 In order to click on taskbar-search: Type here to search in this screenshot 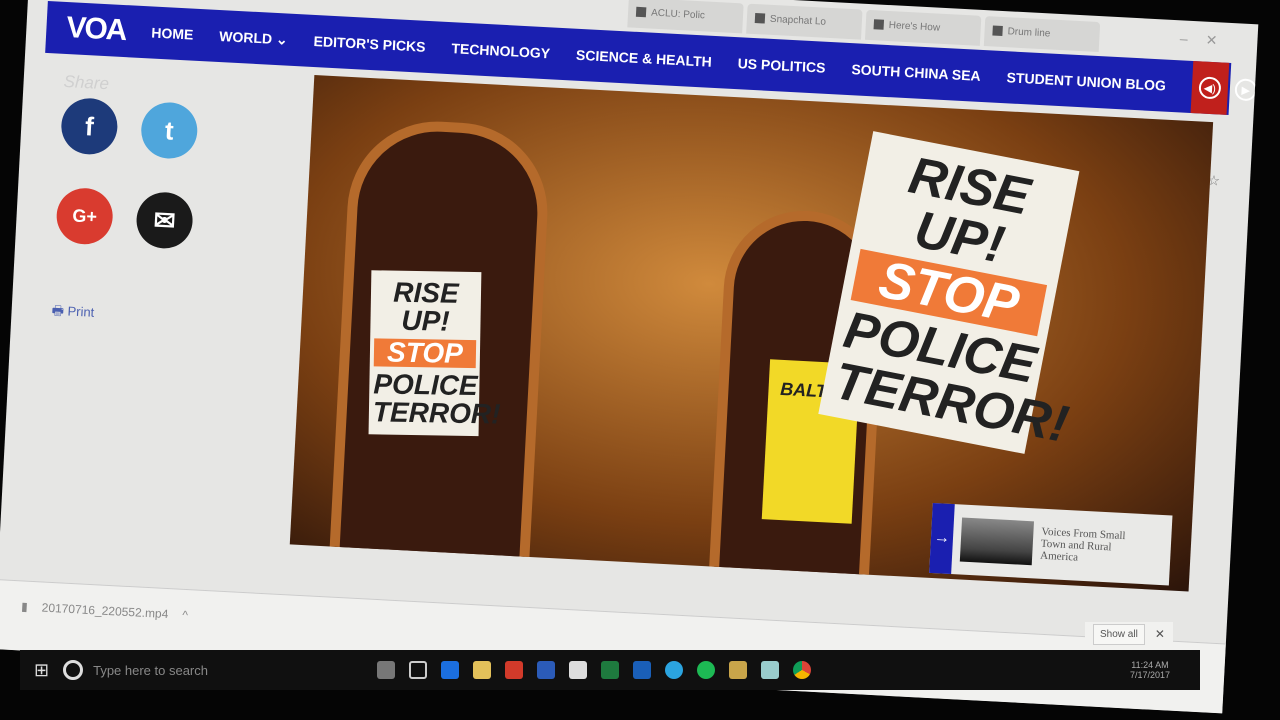, I will do `click(213, 670)`.